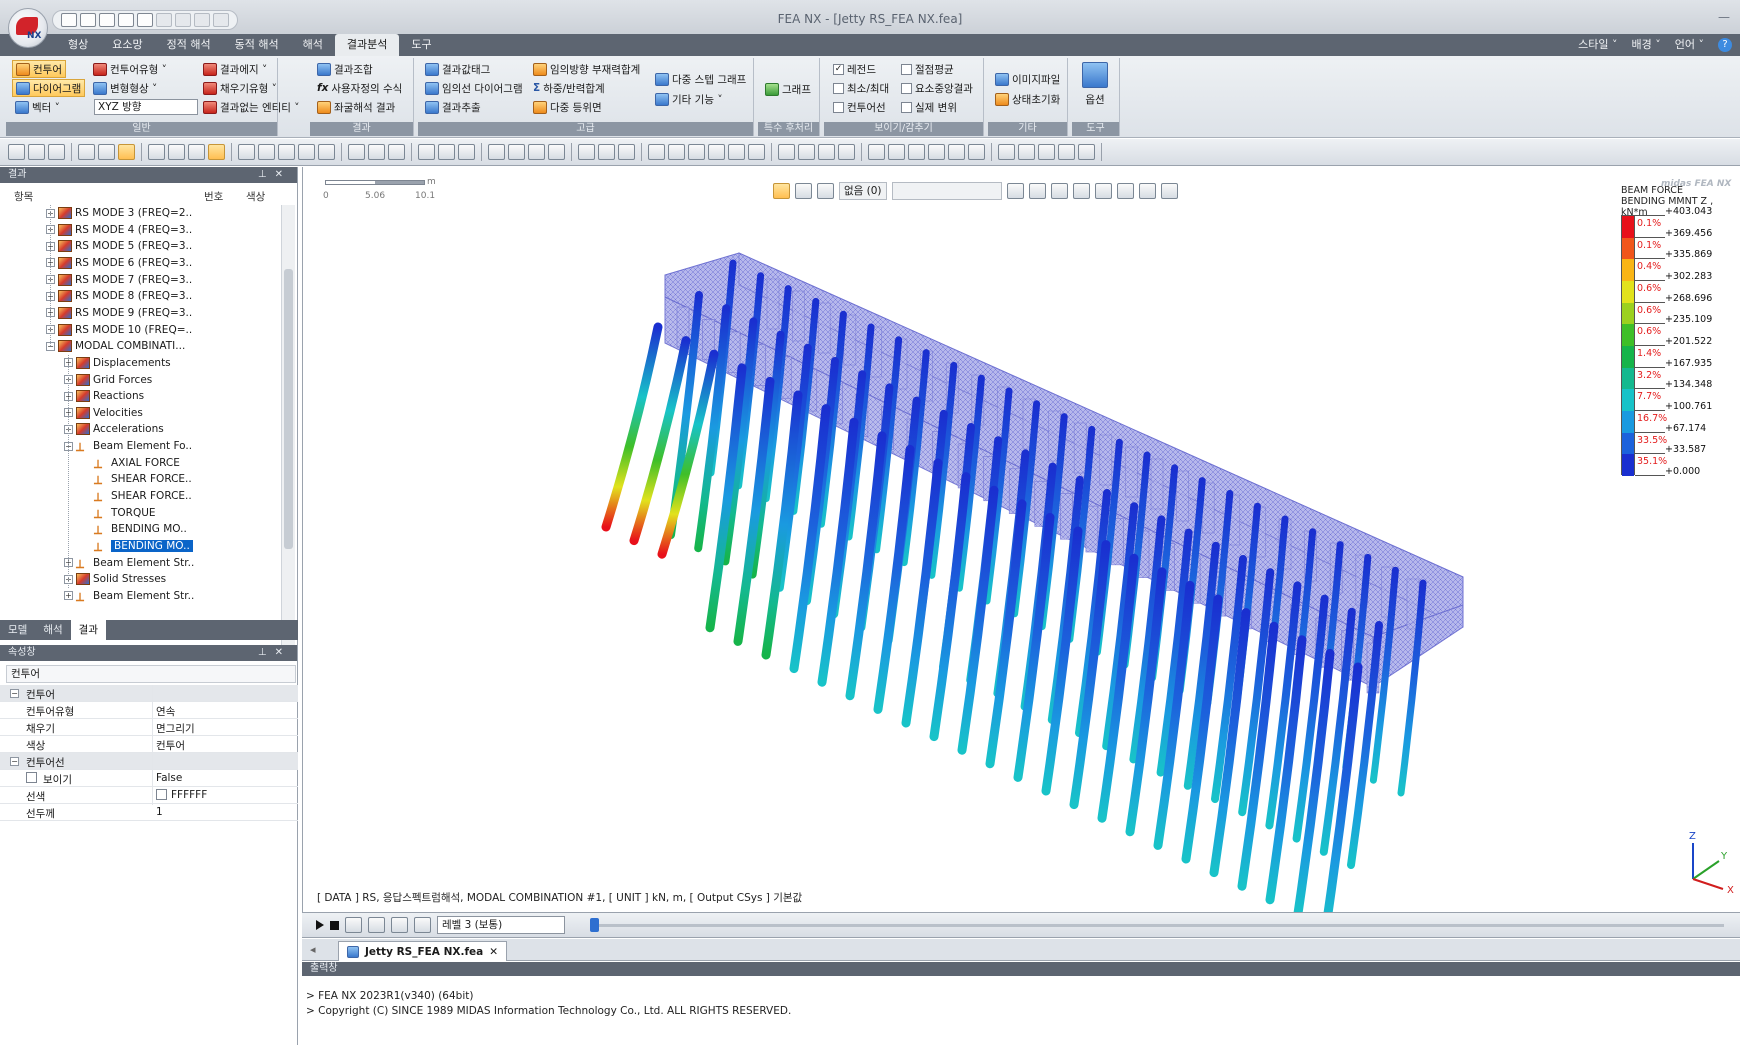 The width and height of the screenshot is (1740, 1045). Describe the element at coordinates (78, 45) in the screenshot. I see `menu-tab-0: 형상` at that location.